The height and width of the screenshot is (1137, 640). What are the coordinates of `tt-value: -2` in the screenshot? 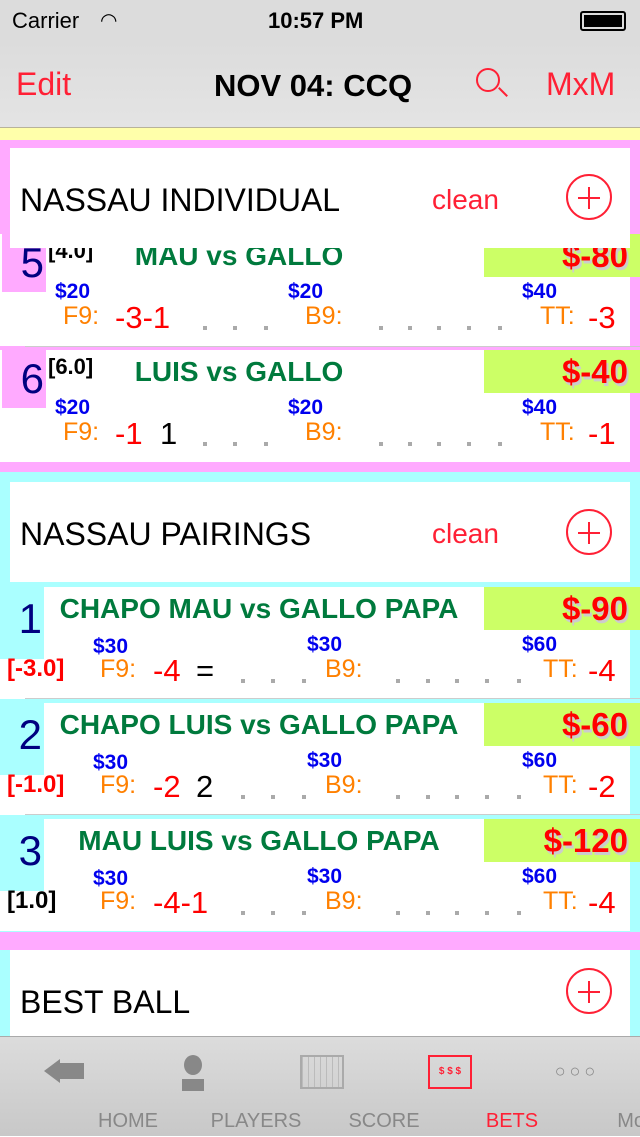 It's located at (602, 786).